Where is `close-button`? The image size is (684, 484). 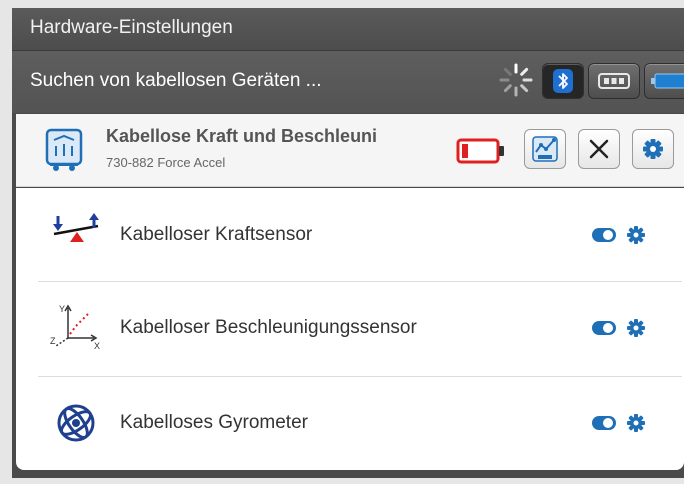
close-button is located at coordinates (599, 149).